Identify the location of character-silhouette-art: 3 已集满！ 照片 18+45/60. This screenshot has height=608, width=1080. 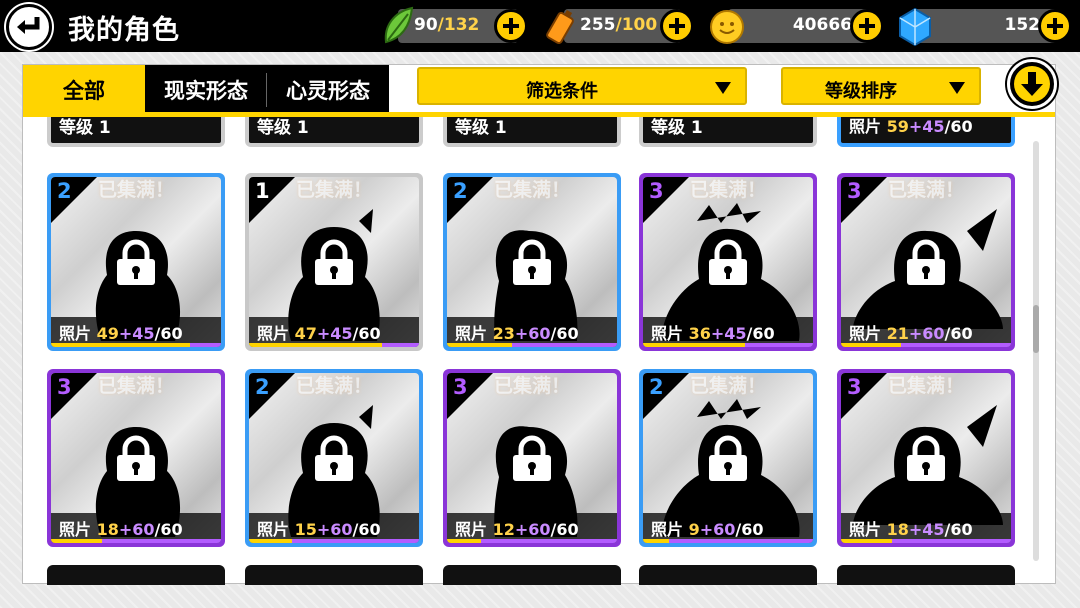
(926, 458).